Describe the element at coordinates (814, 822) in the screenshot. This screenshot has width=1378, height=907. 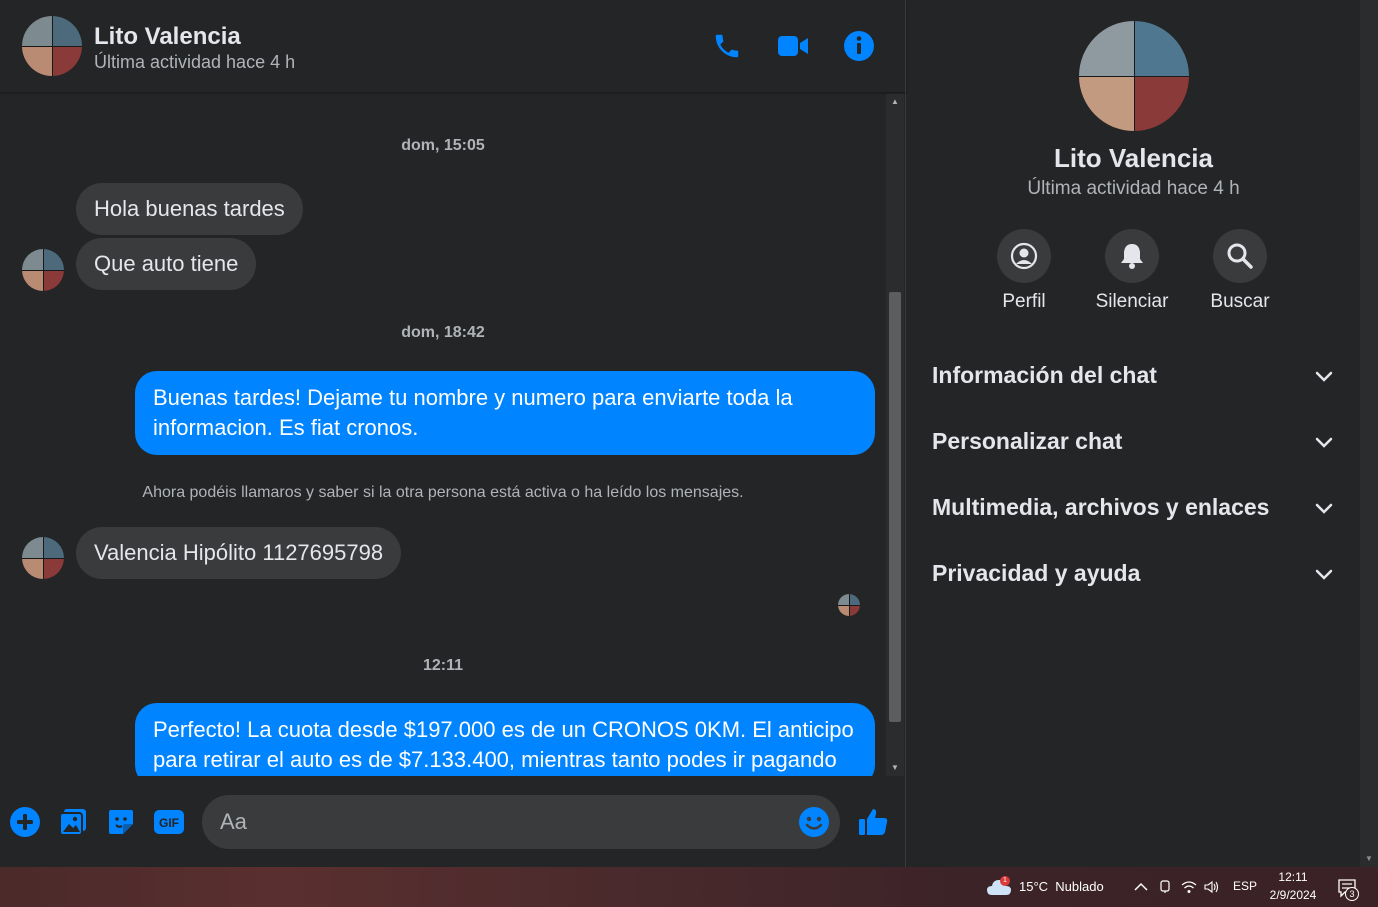
I see `emoji-icon` at that location.